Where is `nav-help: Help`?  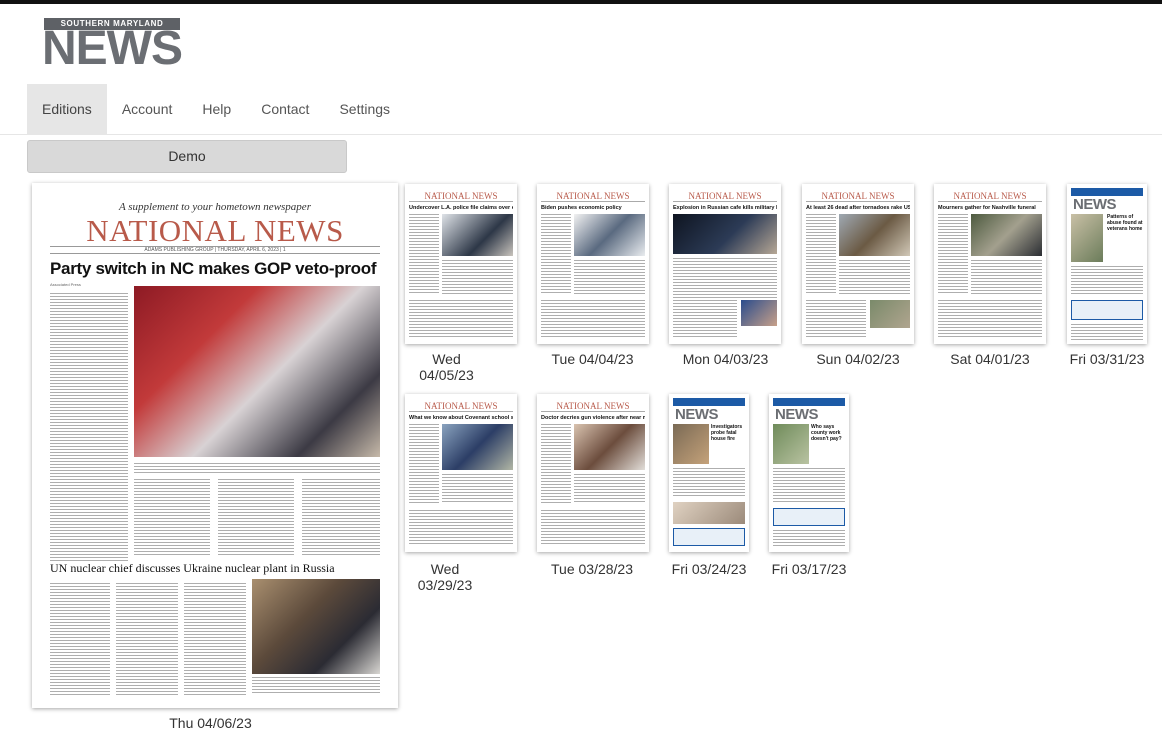 nav-help: Help is located at coordinates (216, 109).